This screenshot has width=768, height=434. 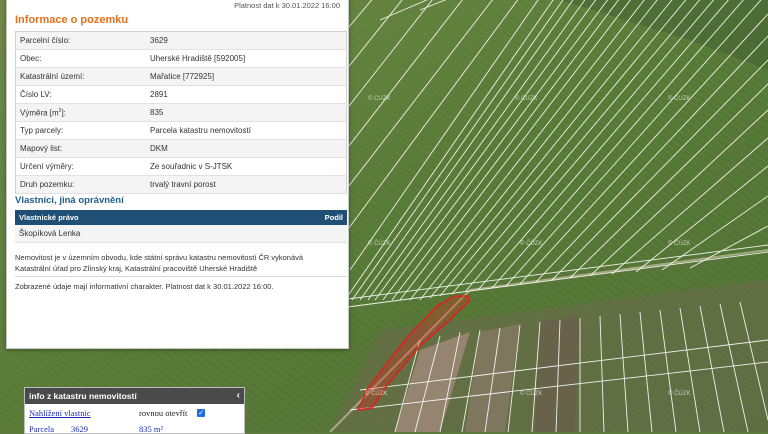 I want to click on row-label: Katastrální území:, so click(x=80, y=76).